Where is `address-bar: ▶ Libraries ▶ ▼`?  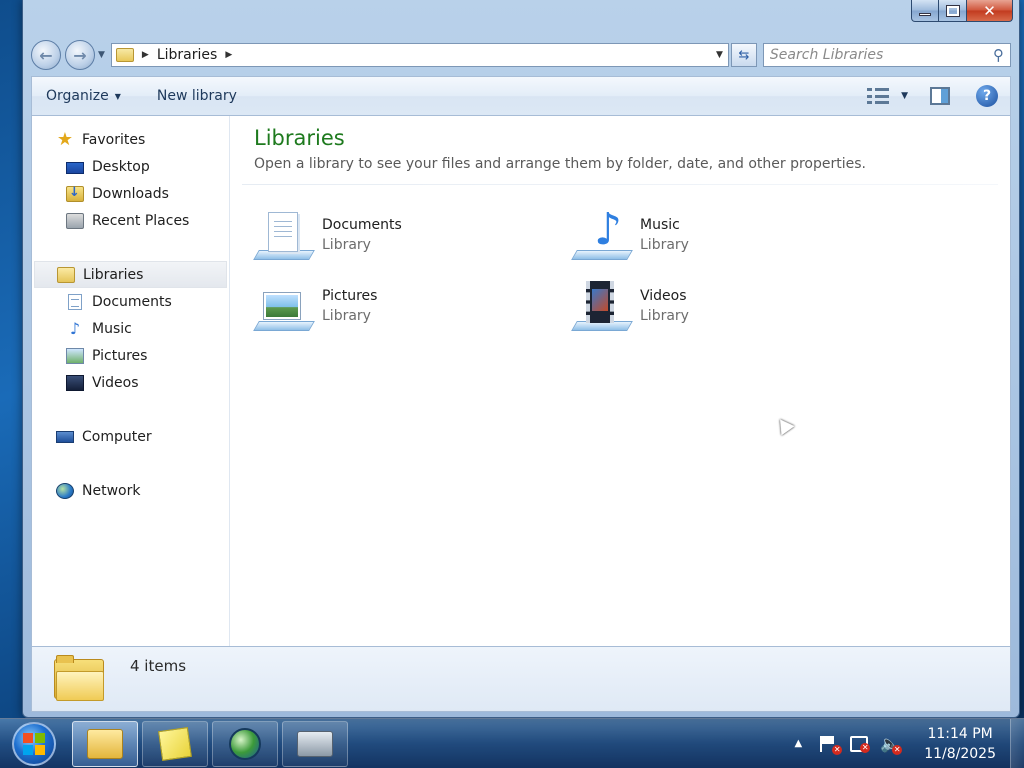 address-bar: ▶ Libraries ▶ ▼ is located at coordinates (419, 55).